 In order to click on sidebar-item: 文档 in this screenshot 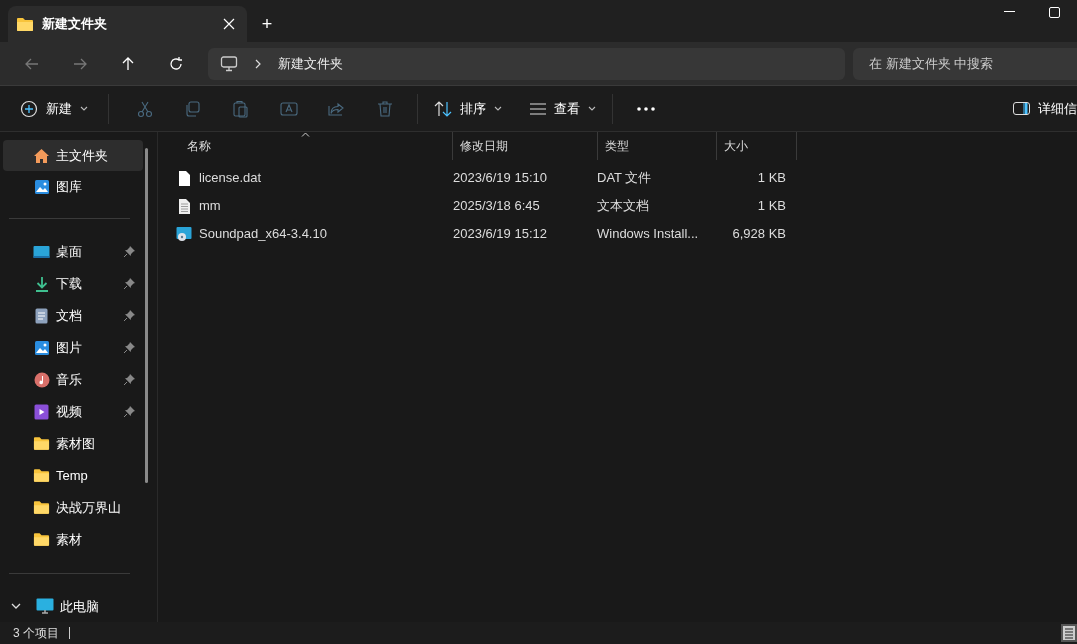, I will do `click(73, 315)`.